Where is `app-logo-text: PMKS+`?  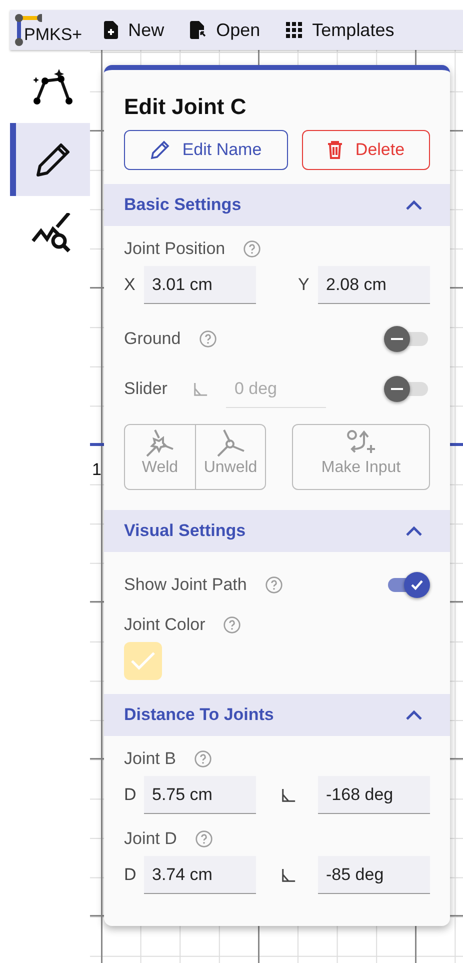 app-logo-text: PMKS+ is located at coordinates (53, 36).